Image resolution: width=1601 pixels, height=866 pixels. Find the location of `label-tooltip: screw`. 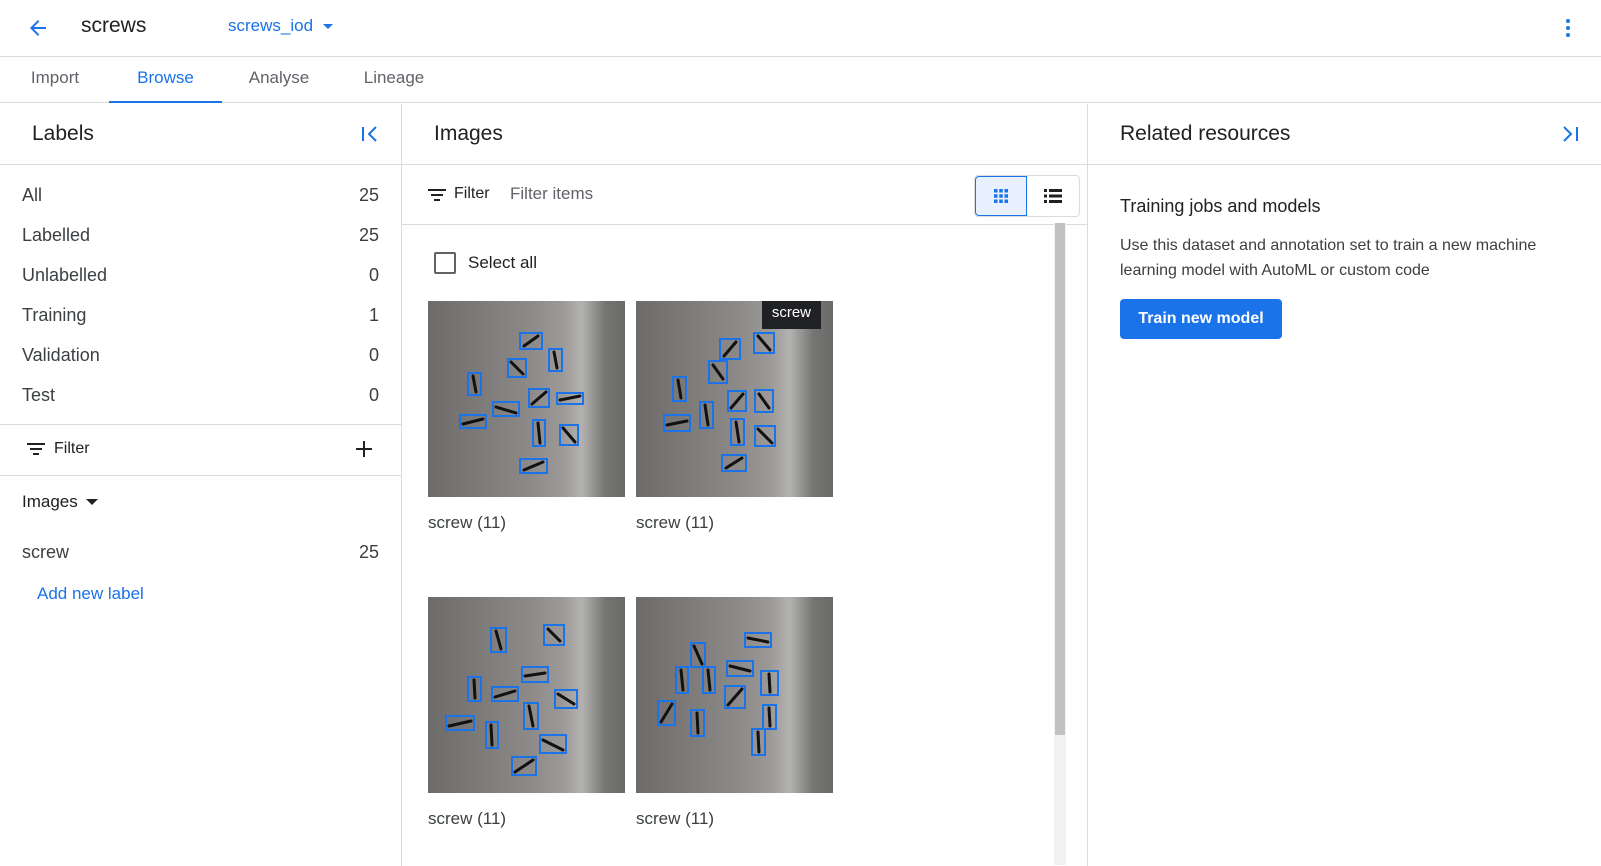

label-tooltip: screw is located at coordinates (791, 315).